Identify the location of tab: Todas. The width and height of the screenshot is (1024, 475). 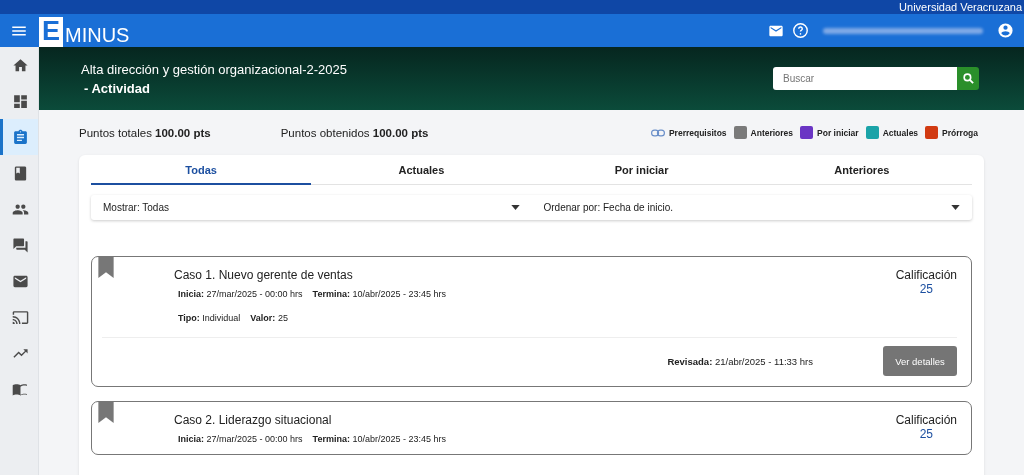
(201, 170).